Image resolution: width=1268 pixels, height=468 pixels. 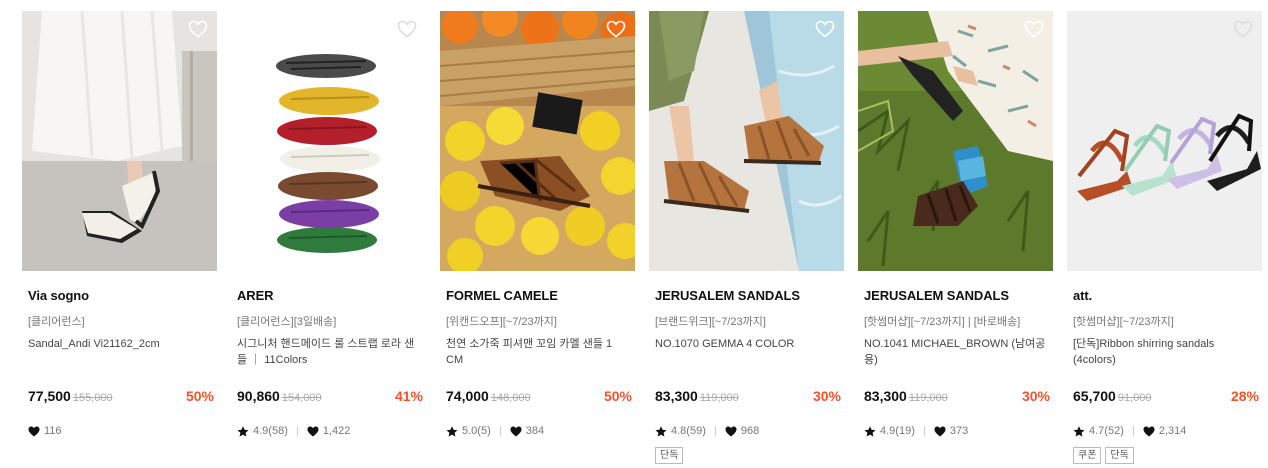 I want to click on coupon-badge: 쿠폰, so click(x=1087, y=455).